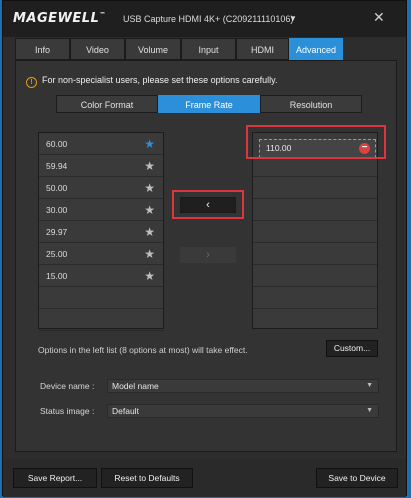  I want to click on warning-icon: !, so click(31, 82).